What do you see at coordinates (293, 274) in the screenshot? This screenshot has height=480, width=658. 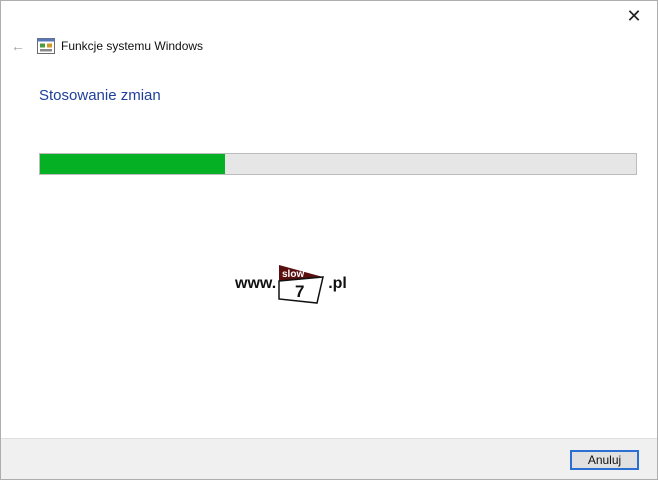 I see `watermark-logo-top: slow` at bounding box center [293, 274].